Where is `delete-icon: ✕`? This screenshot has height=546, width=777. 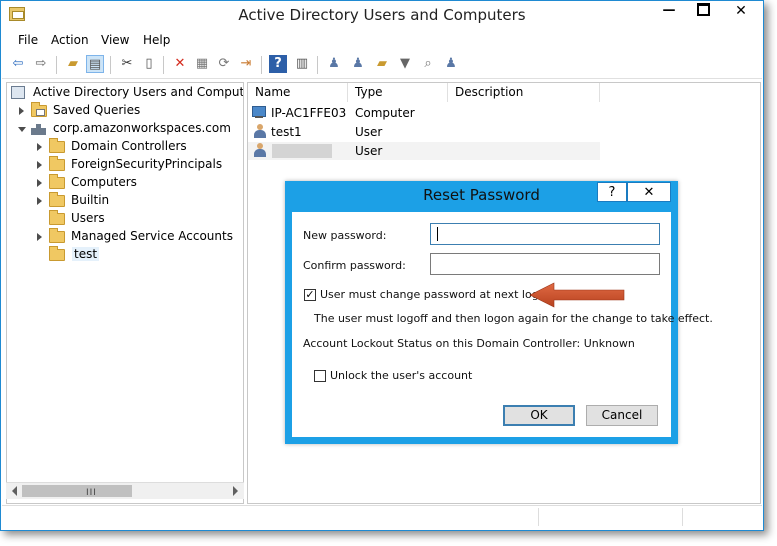
delete-icon: ✕ is located at coordinates (180, 64).